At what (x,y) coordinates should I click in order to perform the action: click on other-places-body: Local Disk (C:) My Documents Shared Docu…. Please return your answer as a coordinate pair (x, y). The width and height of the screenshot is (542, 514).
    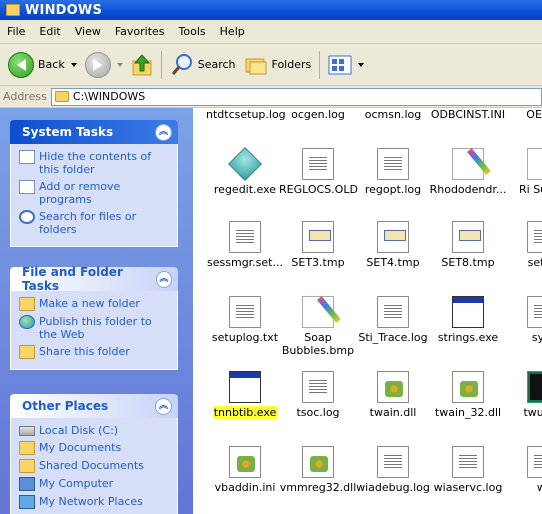
    Looking at the image, I should click on (94, 466).